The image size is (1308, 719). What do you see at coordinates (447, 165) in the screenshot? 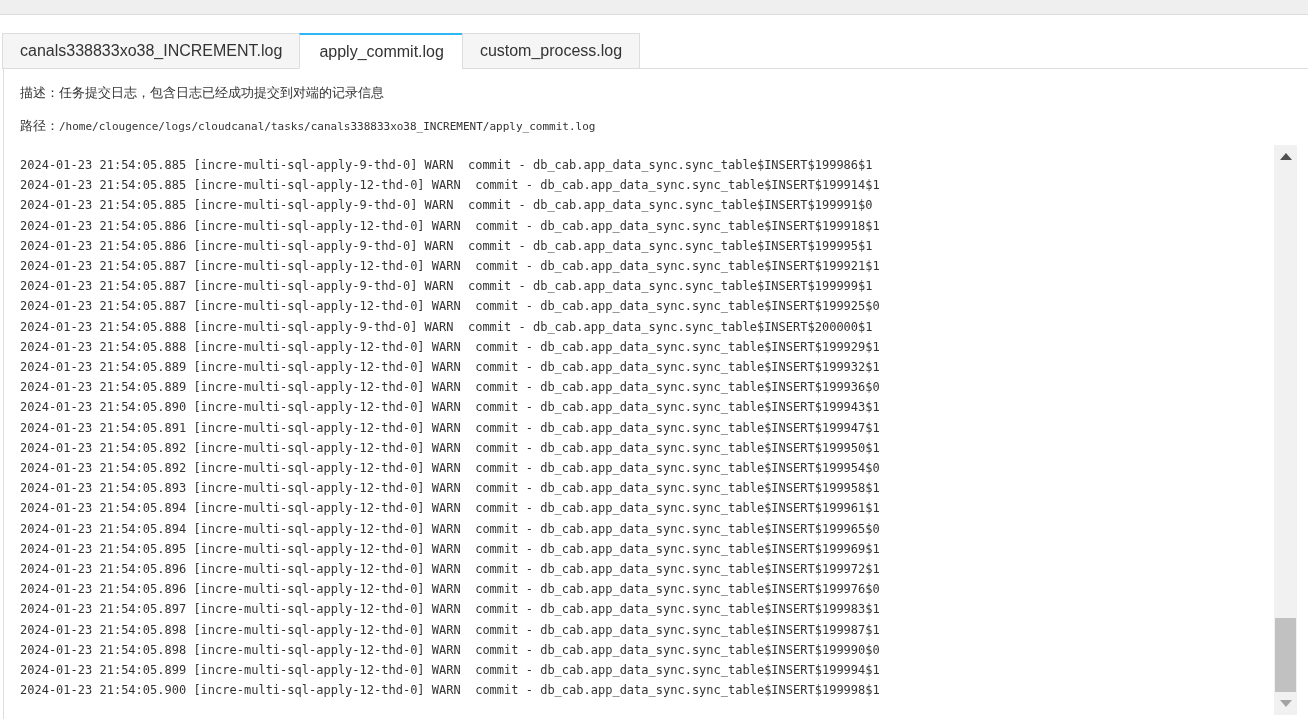
I see `log-line: 2024-01-23 21:54:05.885 [incre-multi-sql-apply-9-thd-0] WARN commit - db_cab.app_data_sync.sync_table$INSERT$199986$1` at bounding box center [447, 165].